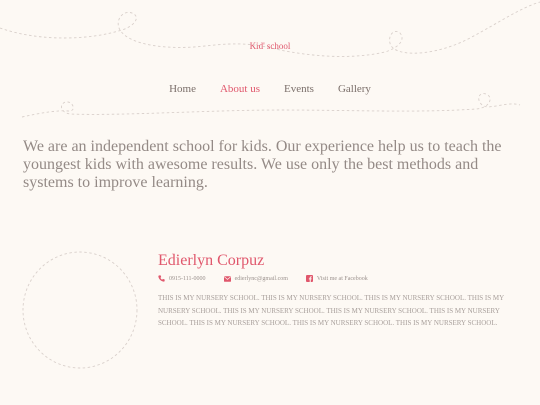 The width and height of the screenshot is (540, 405). I want to click on nav-item-gallery: Gallery, so click(354, 89).